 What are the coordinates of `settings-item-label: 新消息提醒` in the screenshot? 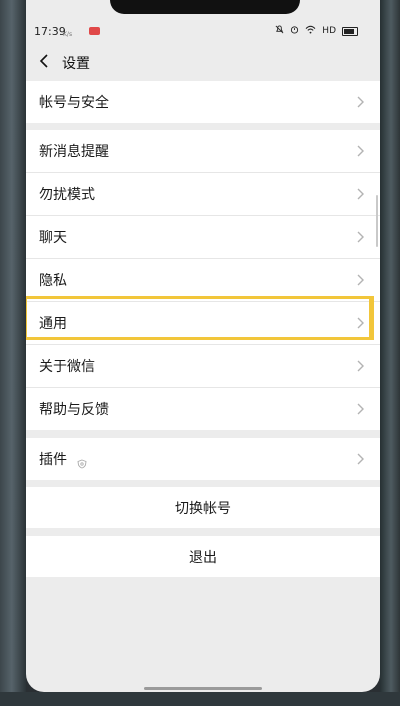 It's located at (74, 152).